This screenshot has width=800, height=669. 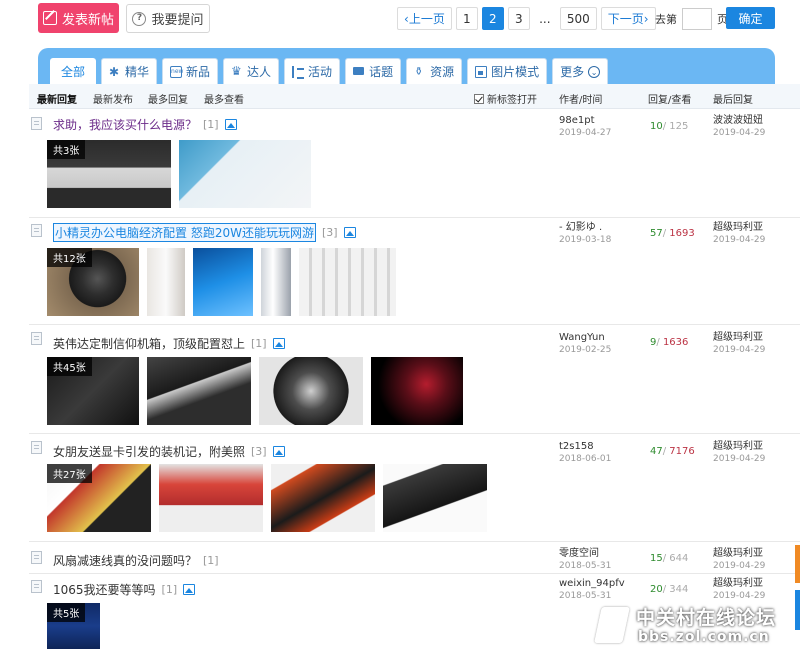 What do you see at coordinates (424, 18) in the screenshot?
I see `prev-page-button: ‹ 上一页` at bounding box center [424, 18].